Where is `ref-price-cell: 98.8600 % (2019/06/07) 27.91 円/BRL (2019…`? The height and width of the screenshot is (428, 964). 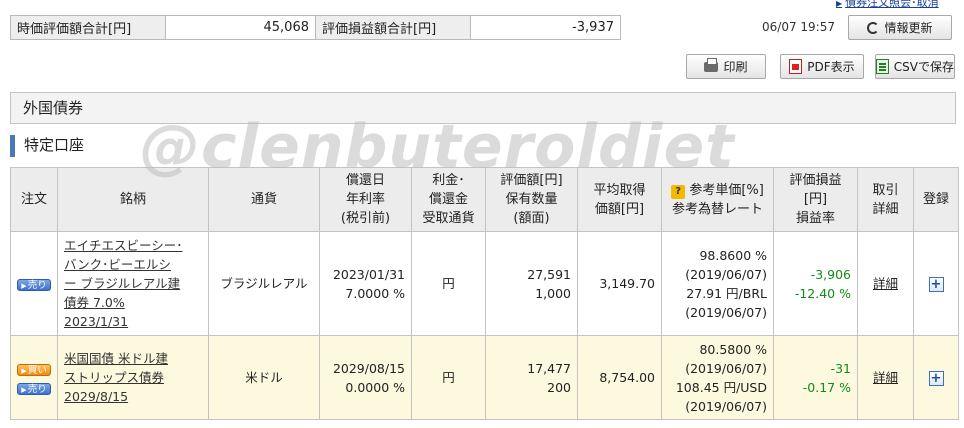 ref-price-cell: 98.8600 % (2019/06/07) 27.91 円/BRL (2019… is located at coordinates (717, 283).